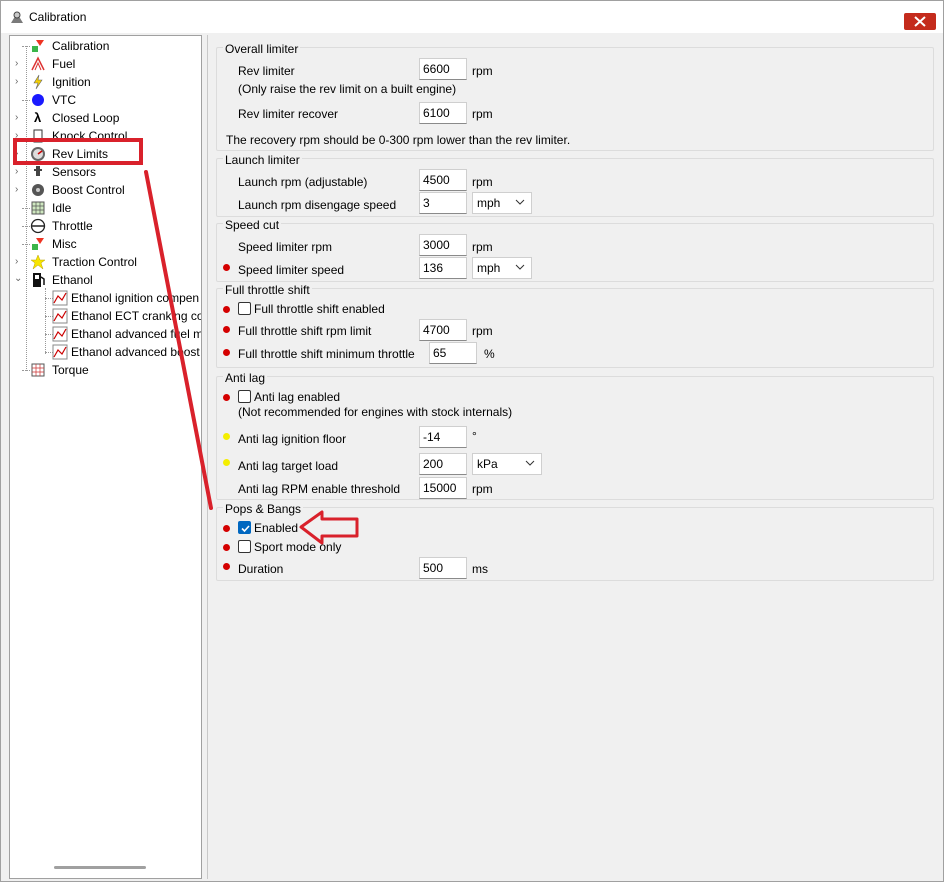 This screenshot has height=882, width=944. Describe the element at coordinates (297, 397) in the screenshot. I see `anti-lag-enabled-label: Anti lag enabled` at that location.